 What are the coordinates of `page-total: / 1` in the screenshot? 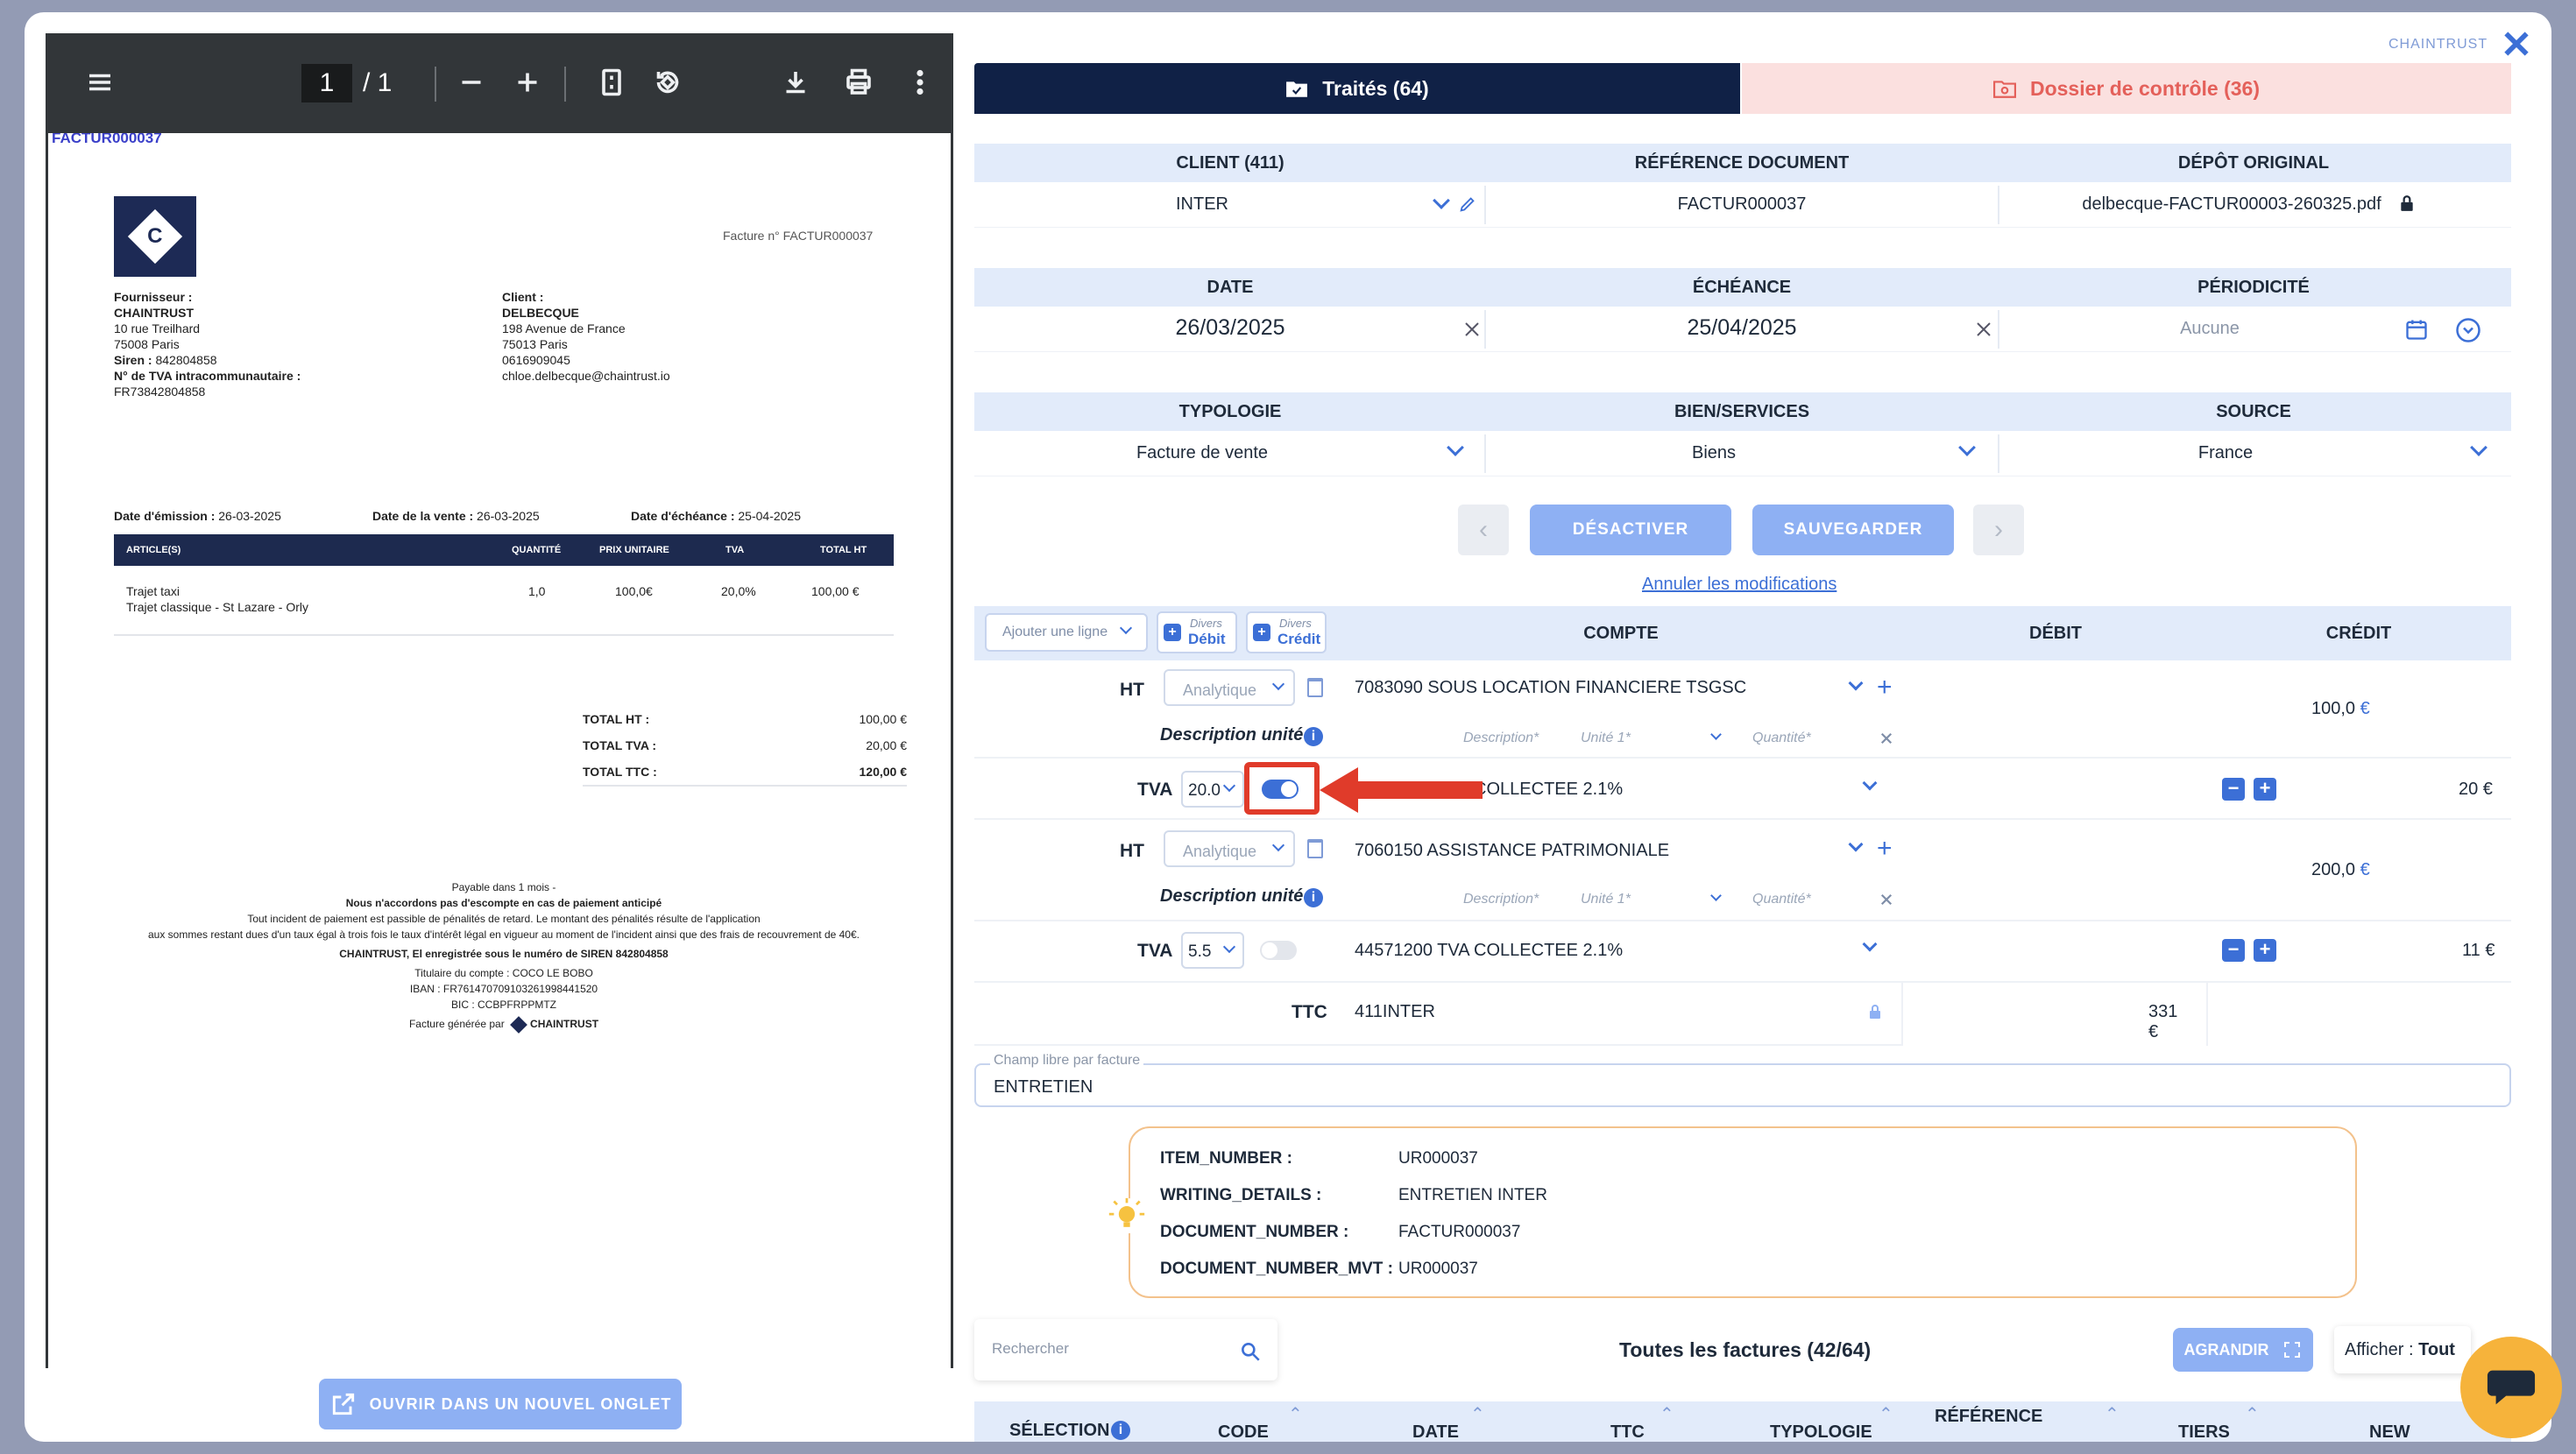 It's located at (378, 82).